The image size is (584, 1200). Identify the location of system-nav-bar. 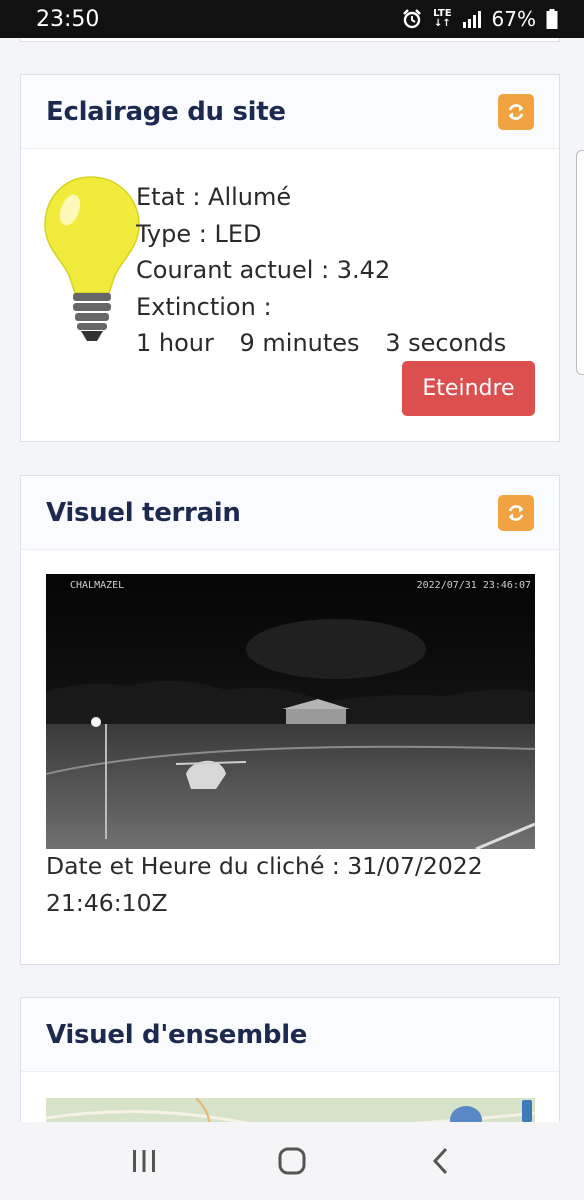
(292, 1161).